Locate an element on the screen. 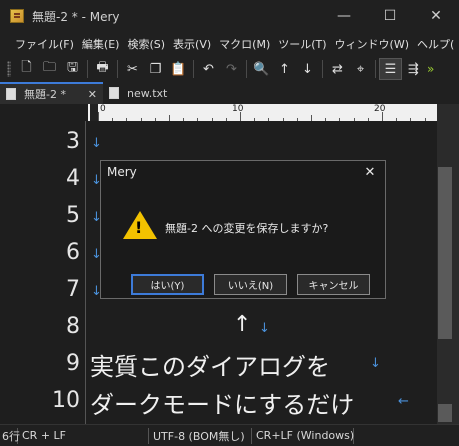 The width and height of the screenshot is (459, 446). replace-icon: ⇄ is located at coordinates (337, 69).